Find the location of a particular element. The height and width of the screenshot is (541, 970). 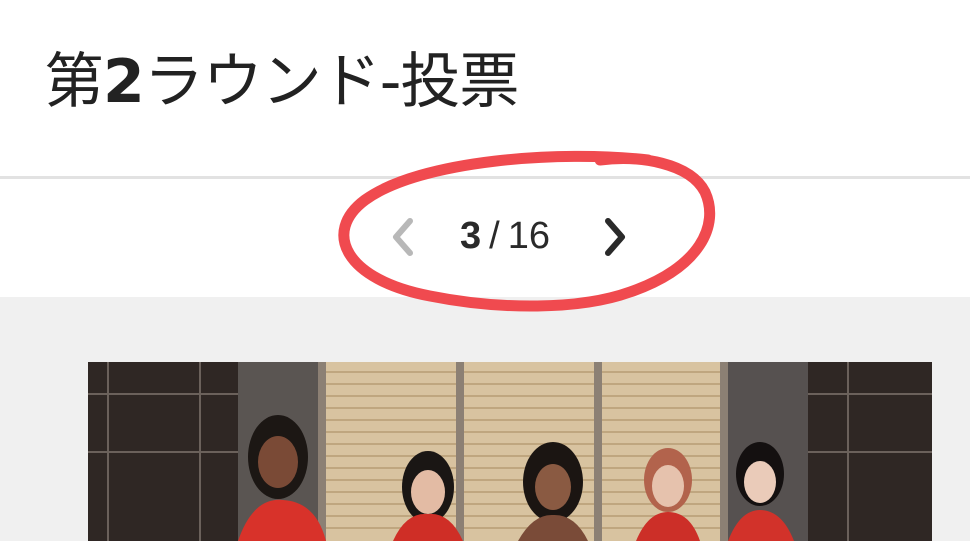

current-page: 3 is located at coordinates (471, 236).